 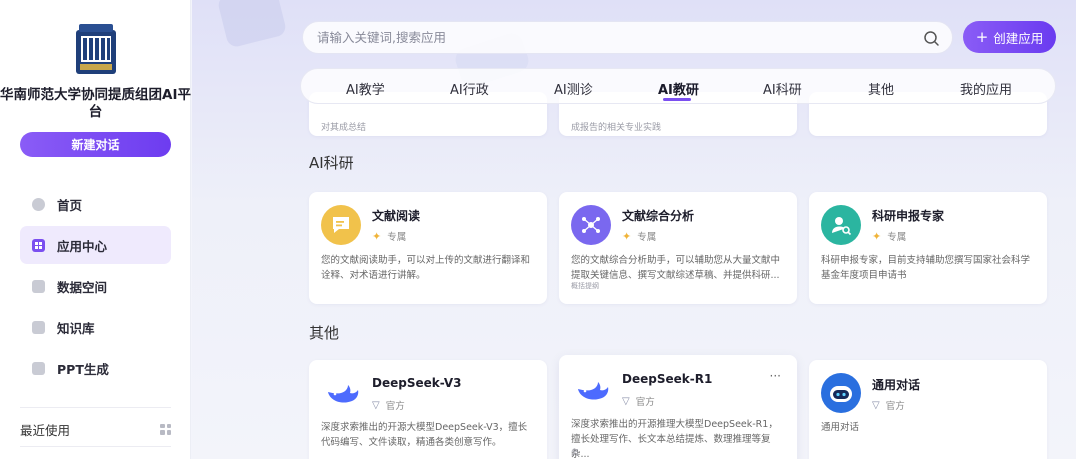 What do you see at coordinates (76, 328) in the screenshot?
I see `sidebar-item-label: 知识库` at bounding box center [76, 328].